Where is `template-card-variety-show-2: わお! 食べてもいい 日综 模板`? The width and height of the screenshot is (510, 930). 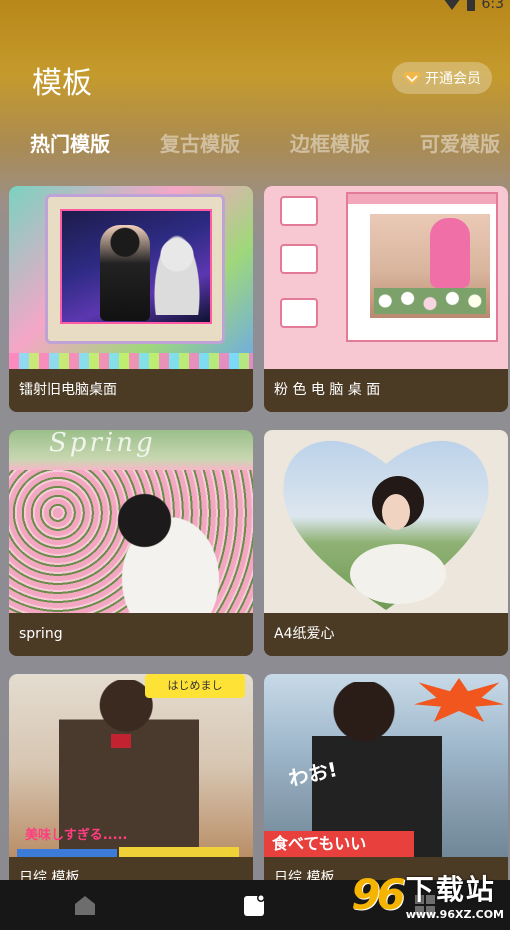
template-card-variety-show-2: わお! 食べてもいい 日综 模板 is located at coordinates (386, 787).